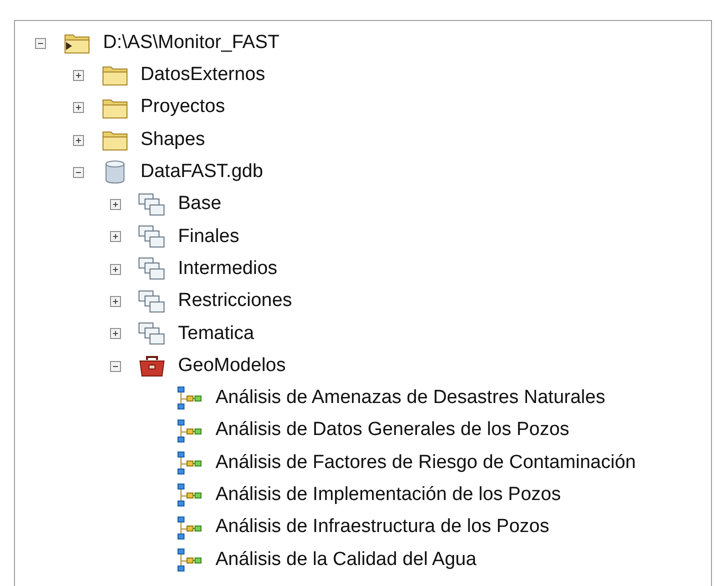 The height and width of the screenshot is (586, 716). Describe the element at coordinates (172, 140) in the screenshot. I see `tree-item-label: Shapes` at that location.